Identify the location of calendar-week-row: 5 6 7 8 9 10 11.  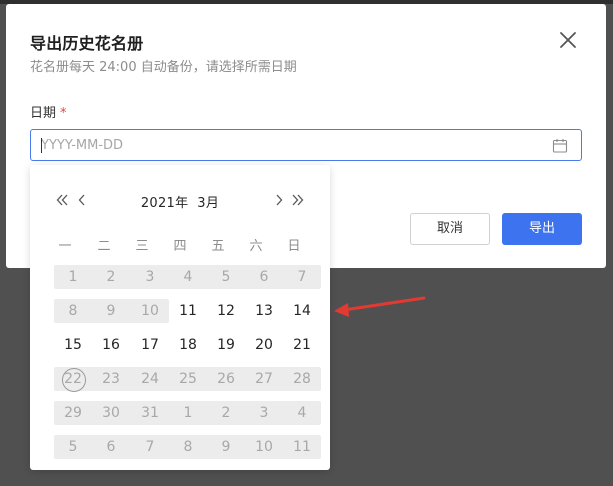
(187, 447).